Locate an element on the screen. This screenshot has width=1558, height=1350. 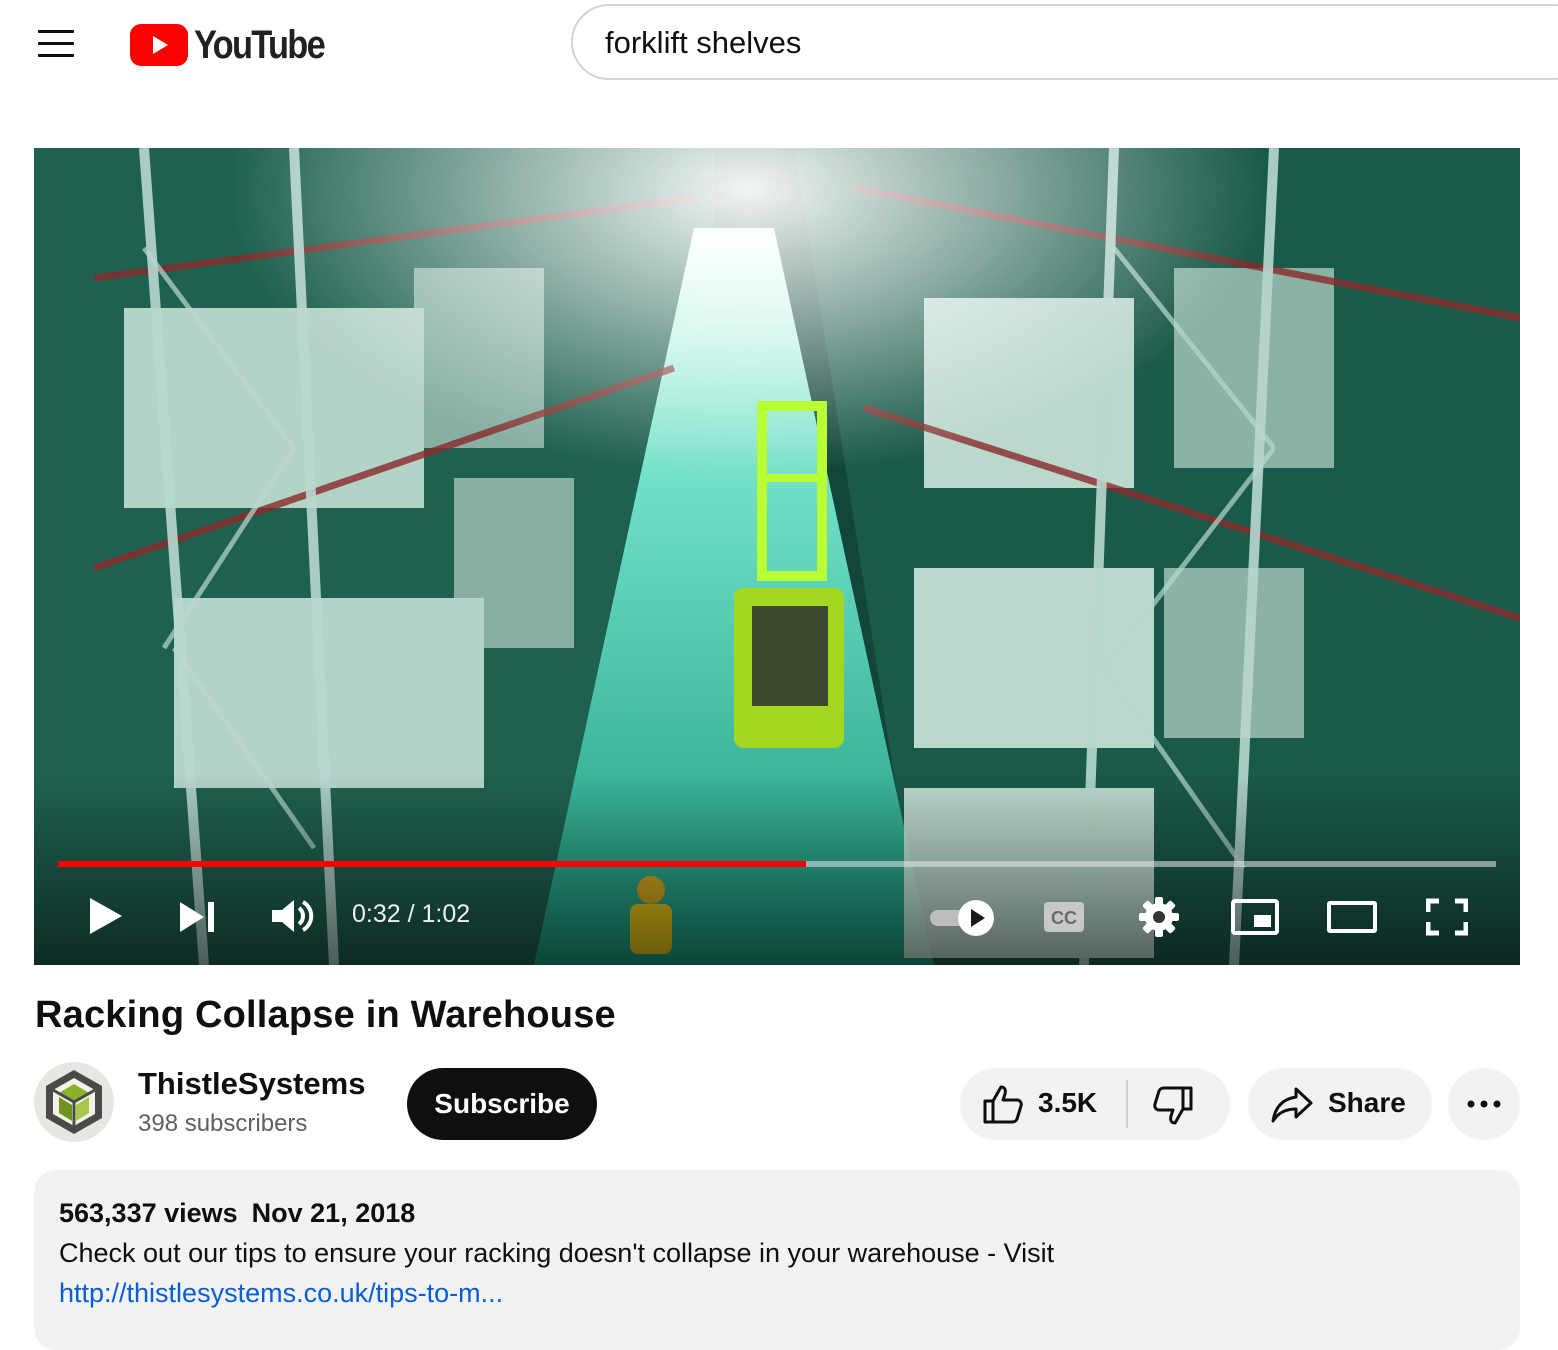
thumbs-down-icon is located at coordinates (1173, 1105).